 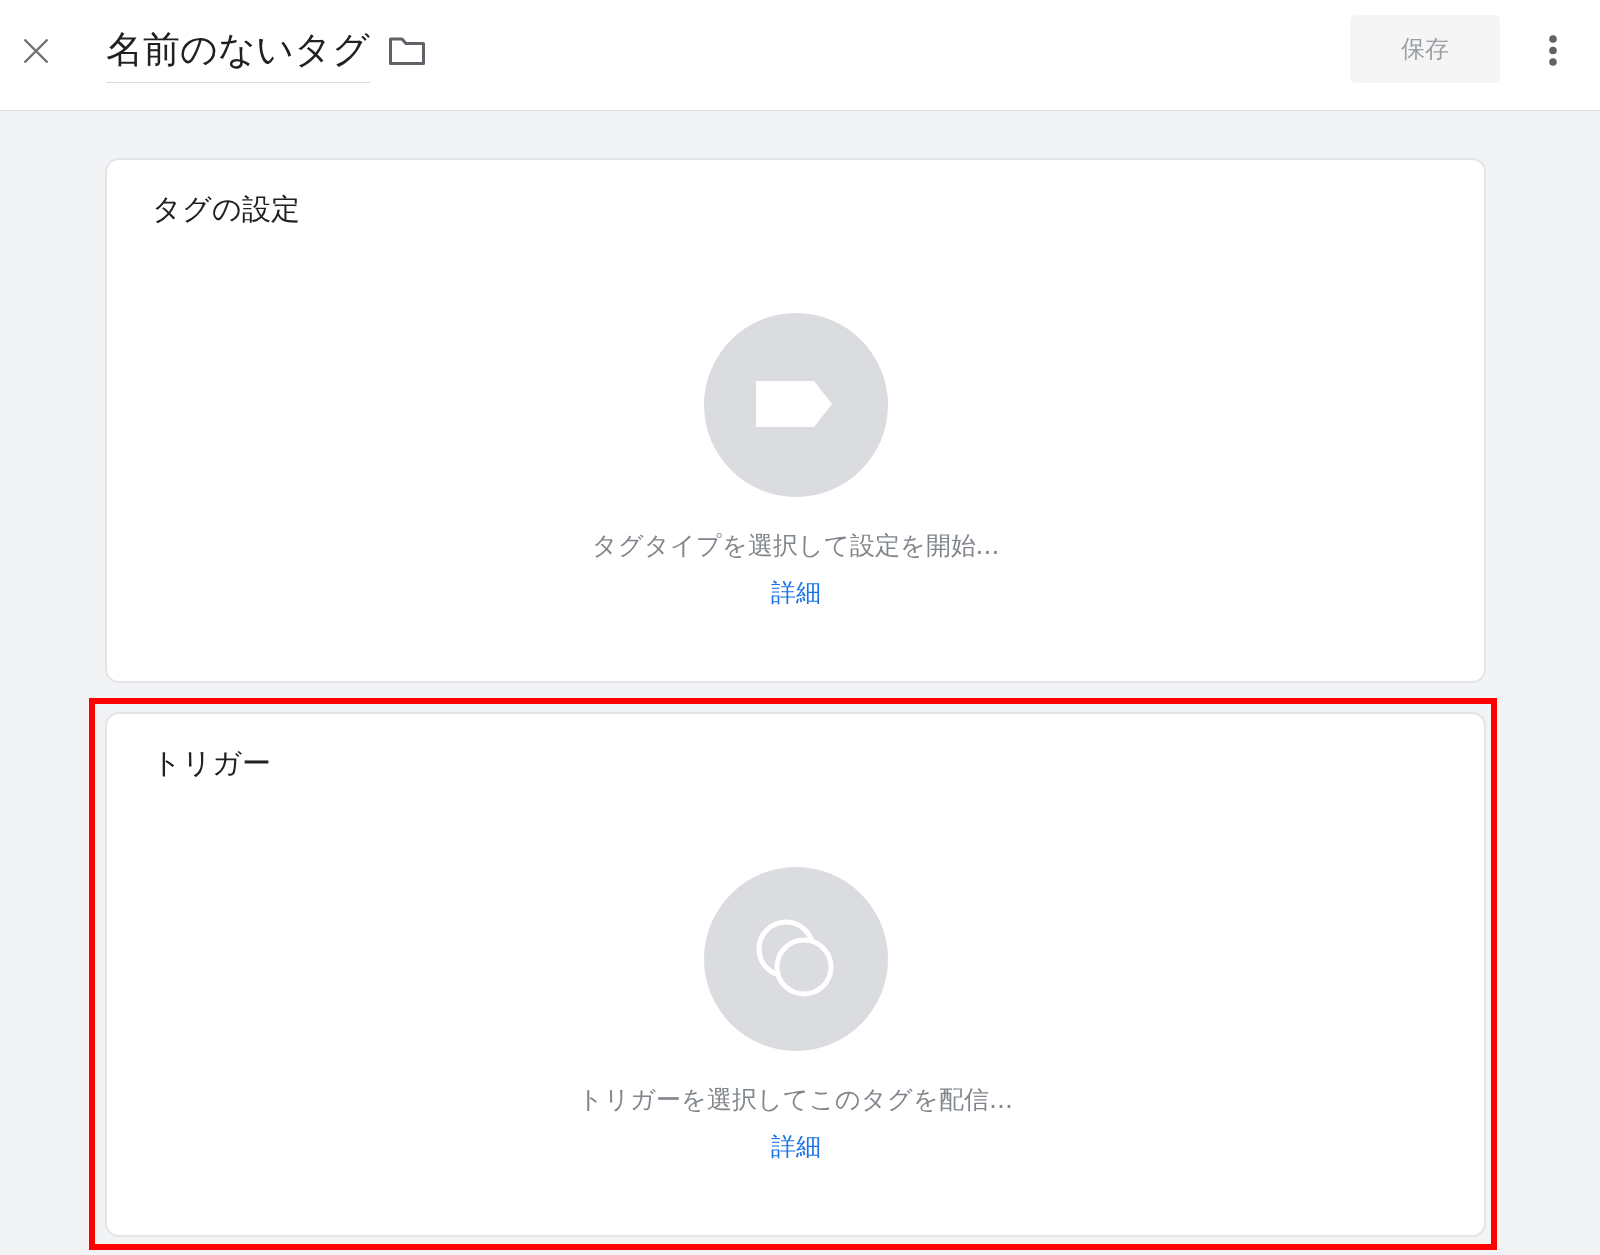 I want to click on folder-icon, so click(x=407, y=51).